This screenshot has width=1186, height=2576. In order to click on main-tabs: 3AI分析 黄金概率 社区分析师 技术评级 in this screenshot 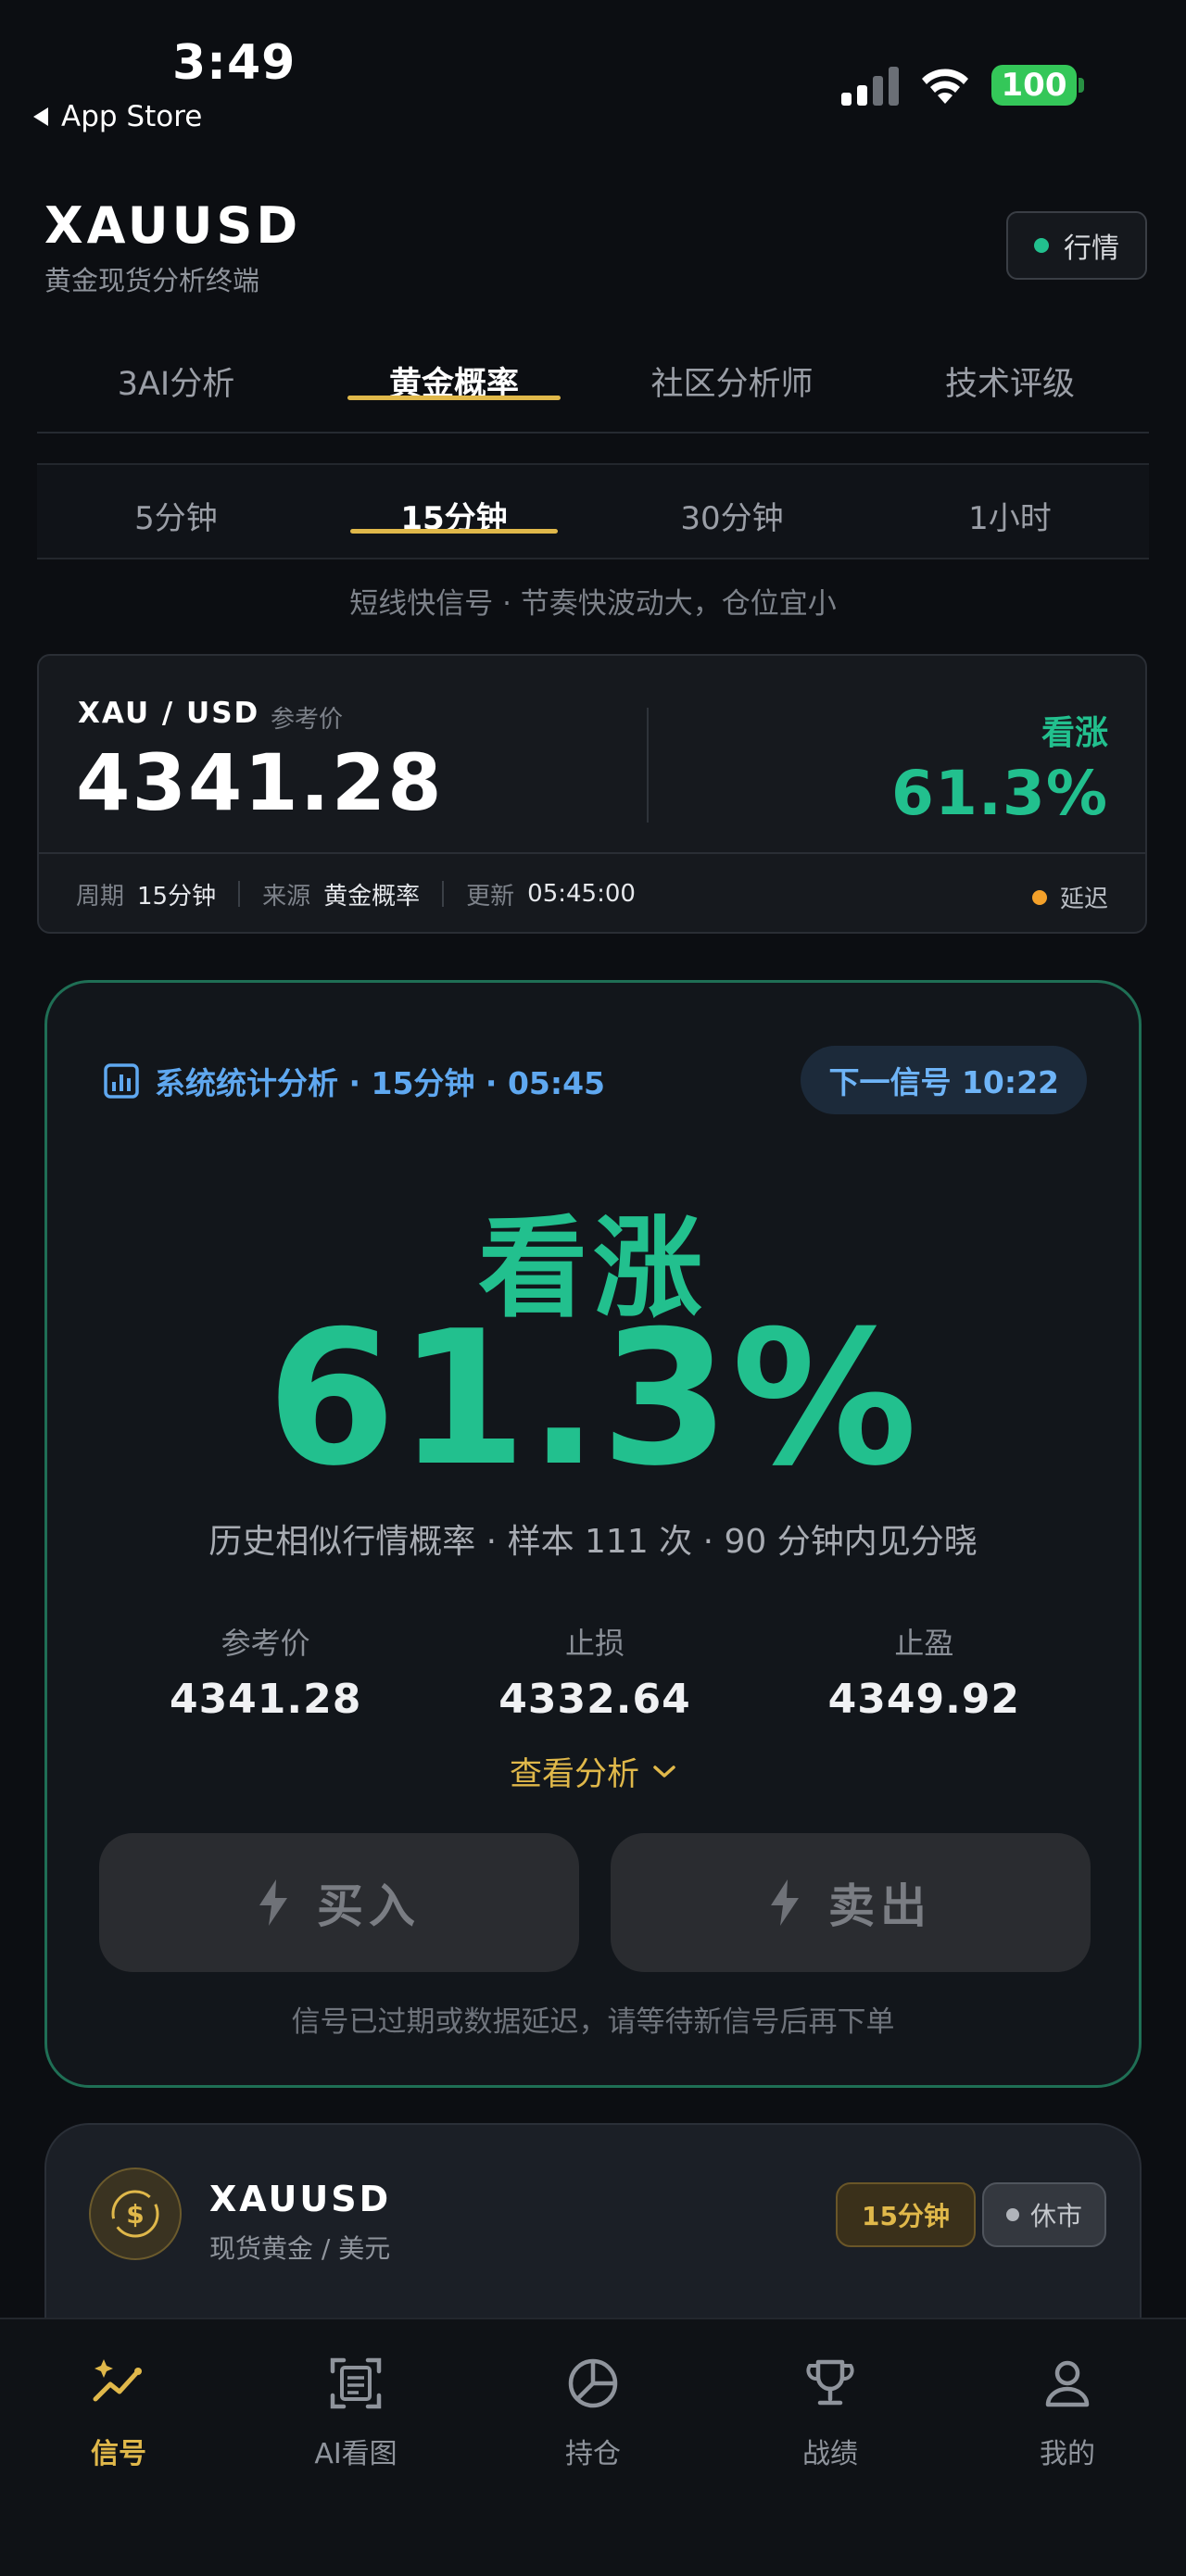, I will do `click(593, 389)`.